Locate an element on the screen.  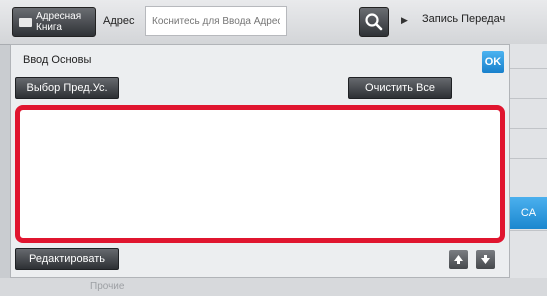
scroll-down-icon is located at coordinates (485, 259).